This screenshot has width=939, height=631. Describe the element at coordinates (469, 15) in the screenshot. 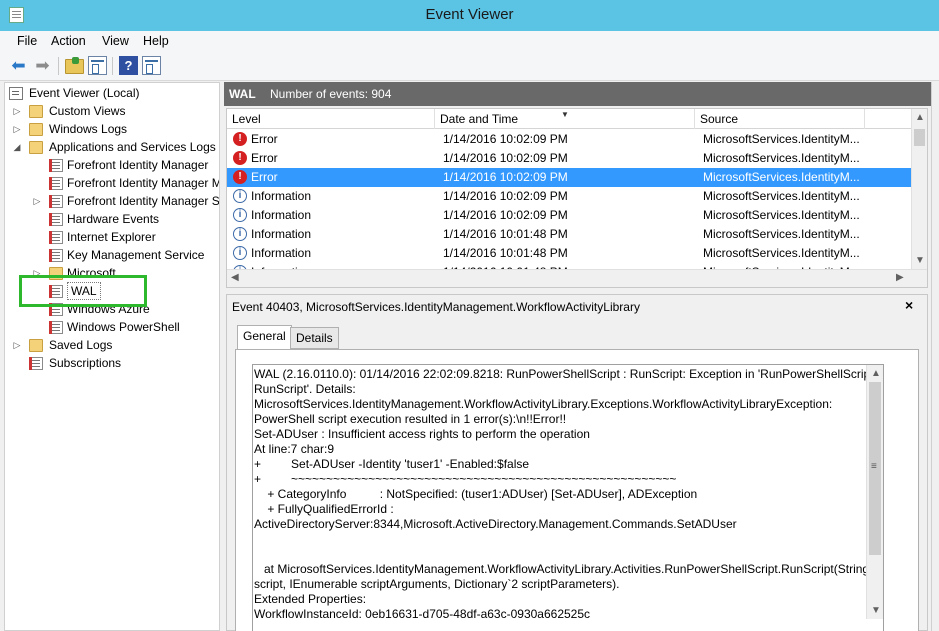

I see `title-bar: Event Viewer` at that location.